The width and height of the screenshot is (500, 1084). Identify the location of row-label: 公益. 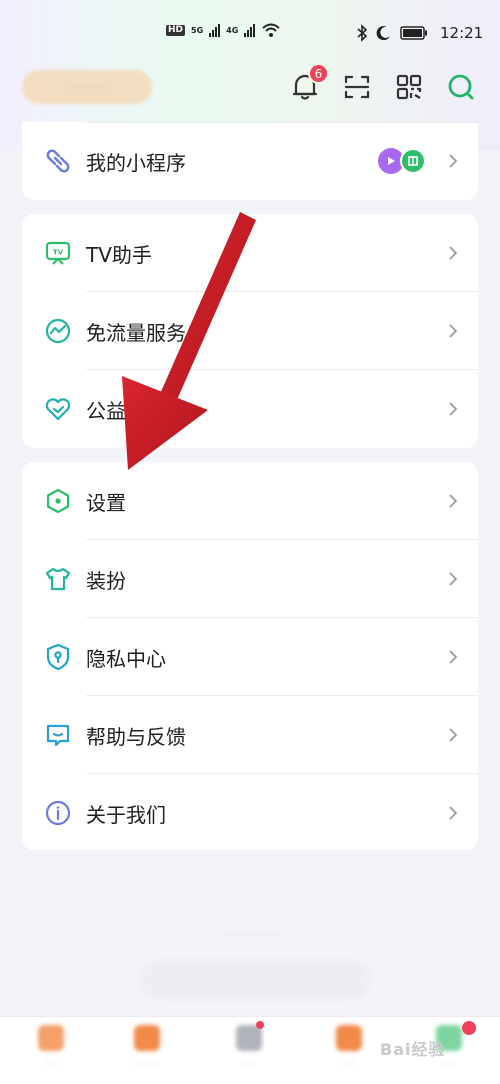
(106, 410).